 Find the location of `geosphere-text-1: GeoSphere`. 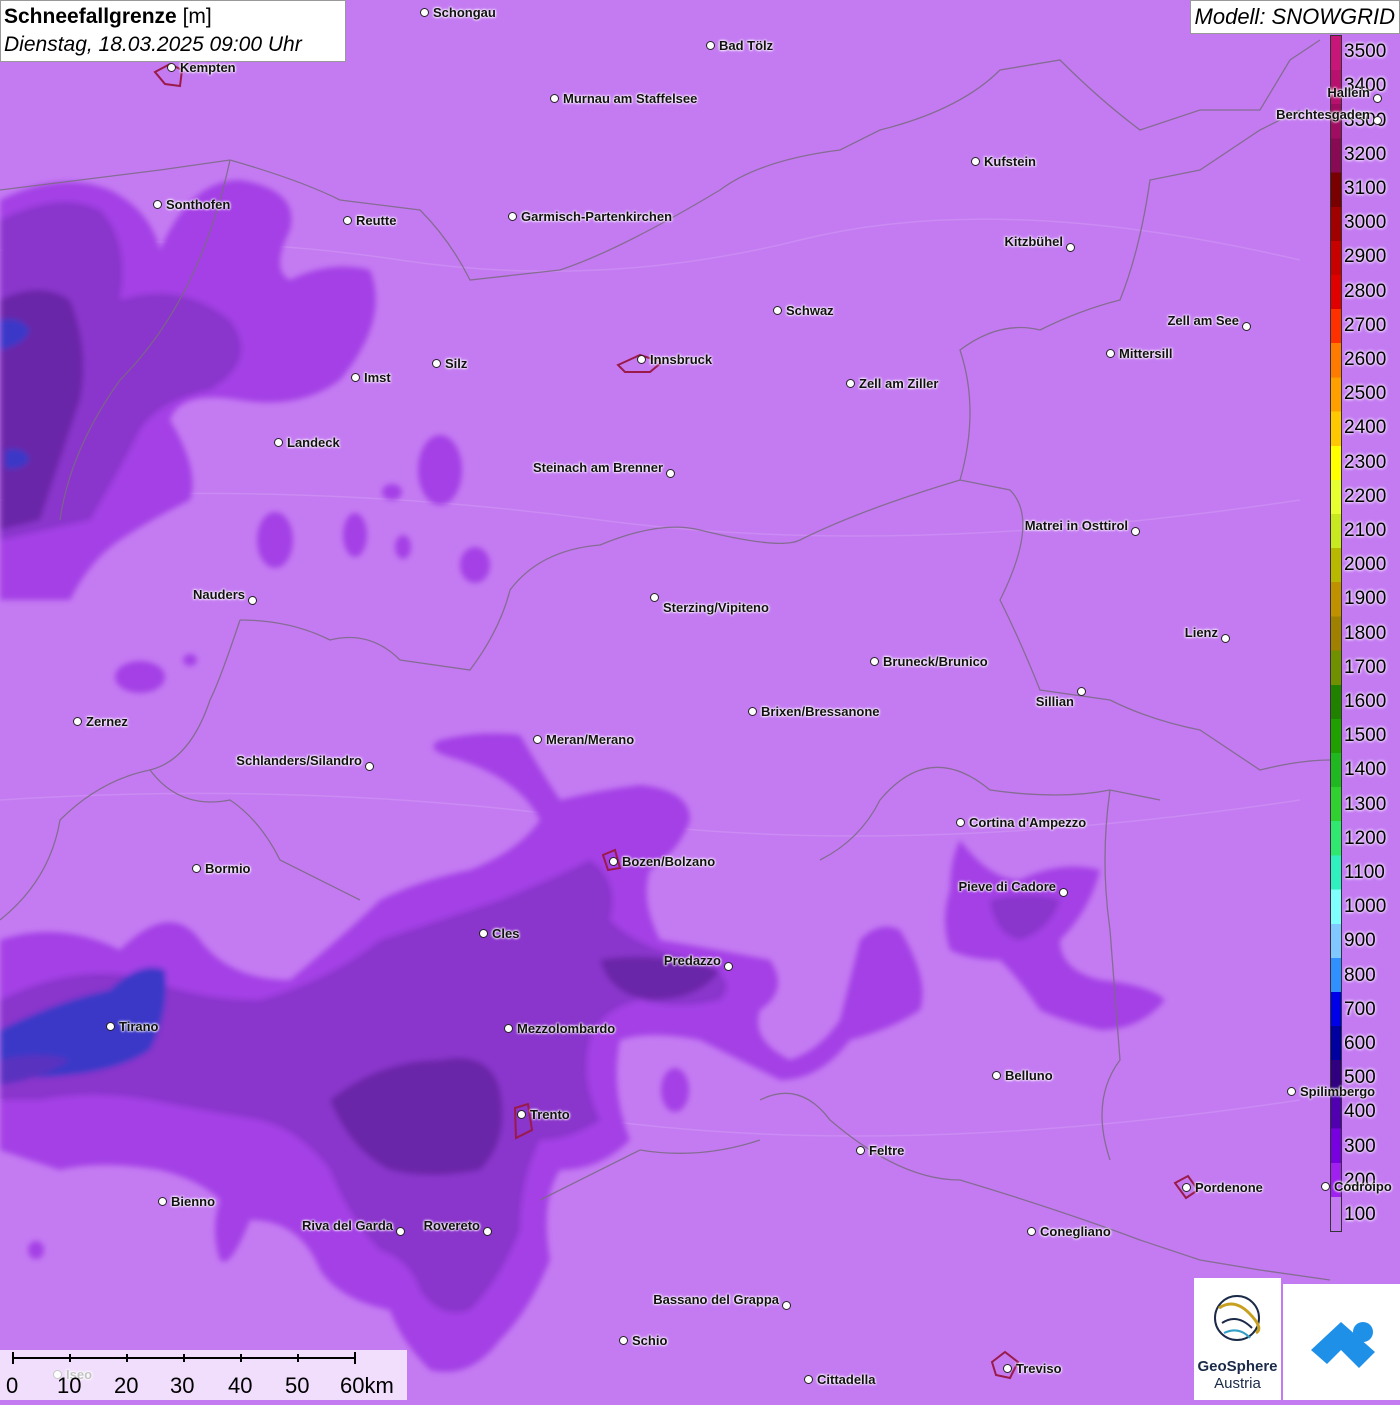

geosphere-text-1: GeoSphere is located at coordinates (1237, 1366).